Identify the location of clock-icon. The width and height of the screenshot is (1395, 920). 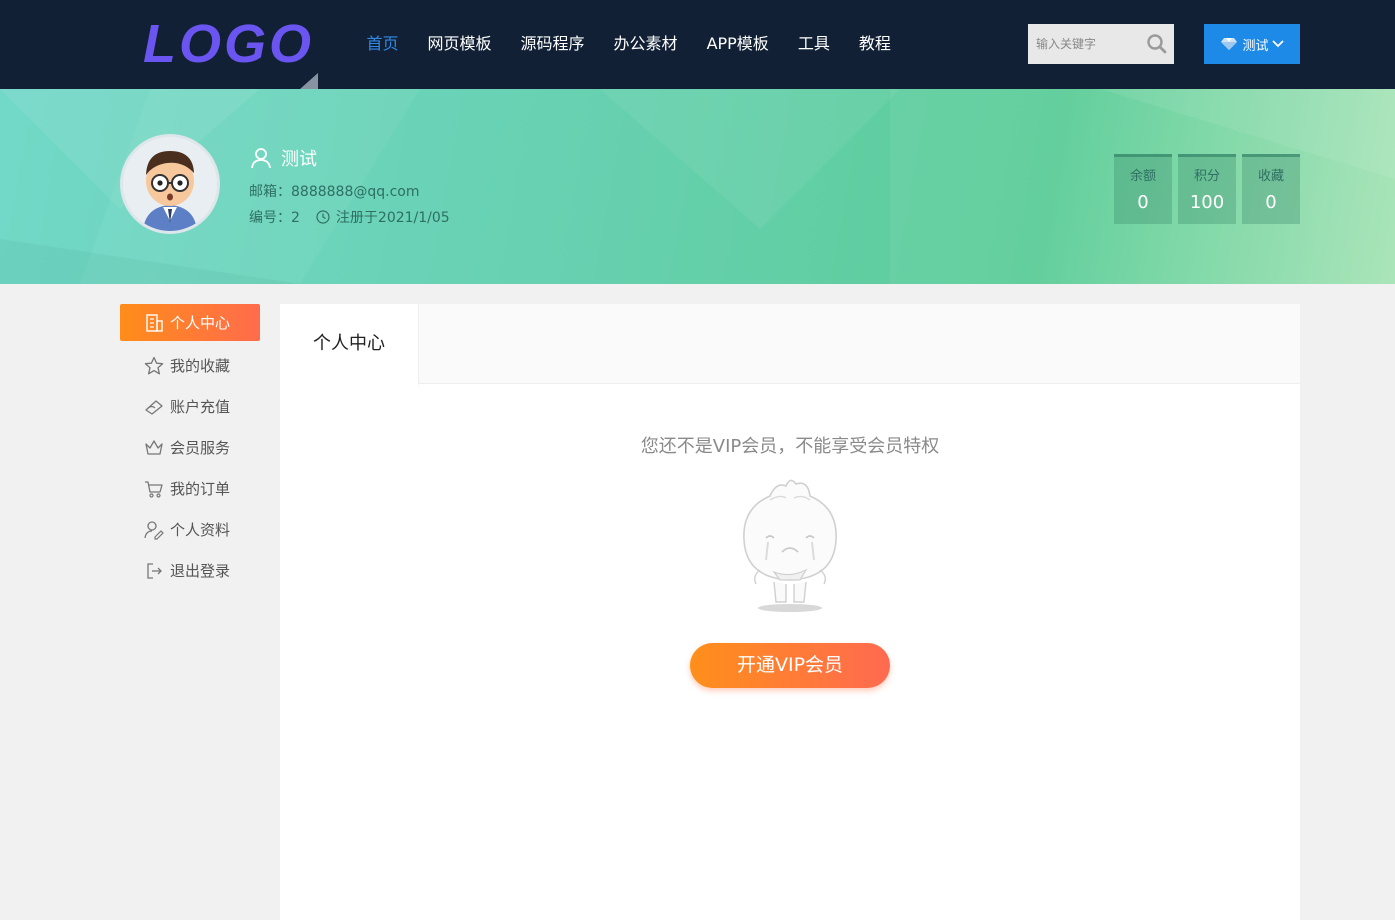
(323, 217).